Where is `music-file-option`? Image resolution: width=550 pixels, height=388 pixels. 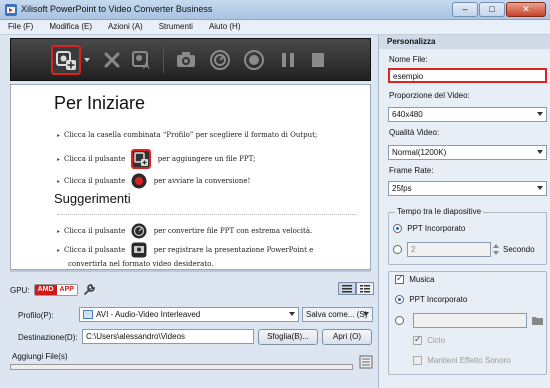
music-file-option is located at coordinates (399, 321).